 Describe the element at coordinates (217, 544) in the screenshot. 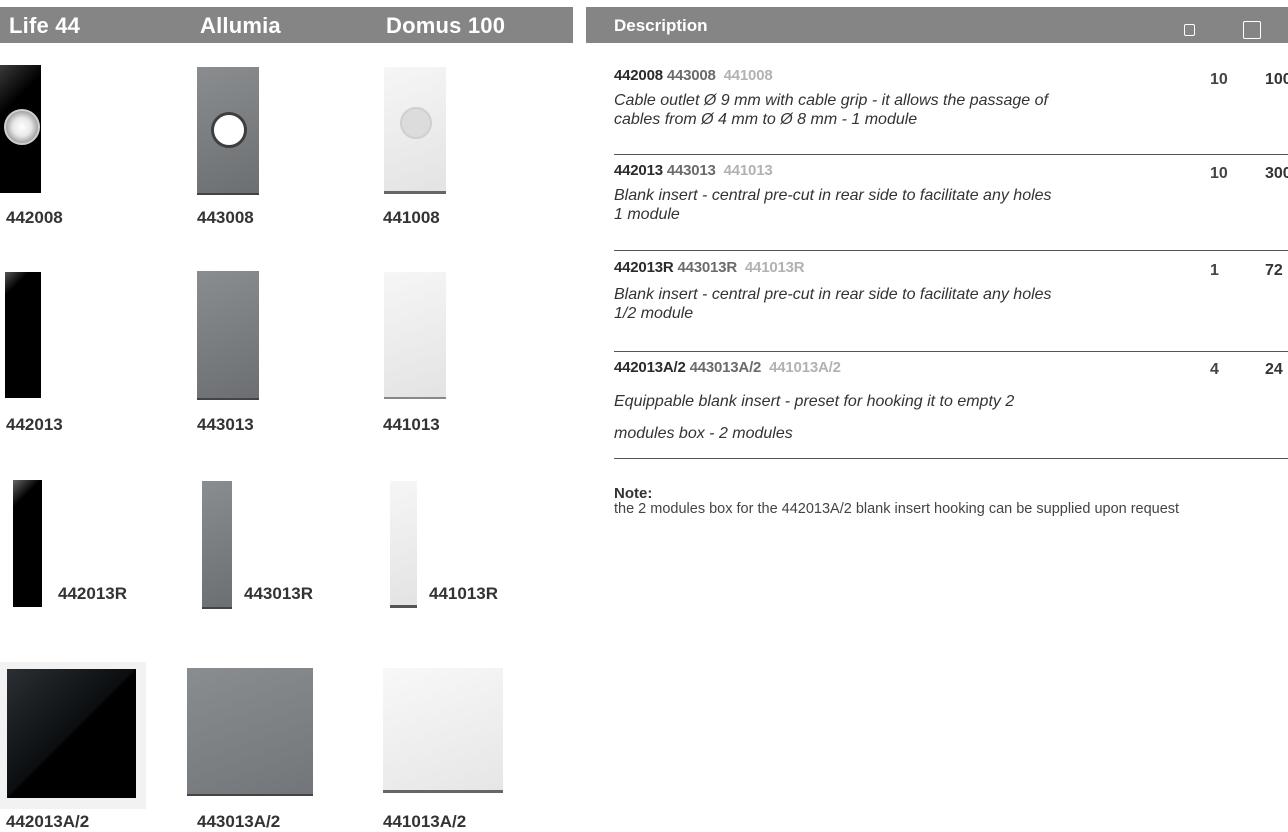

I see `product-image-443013R` at that location.